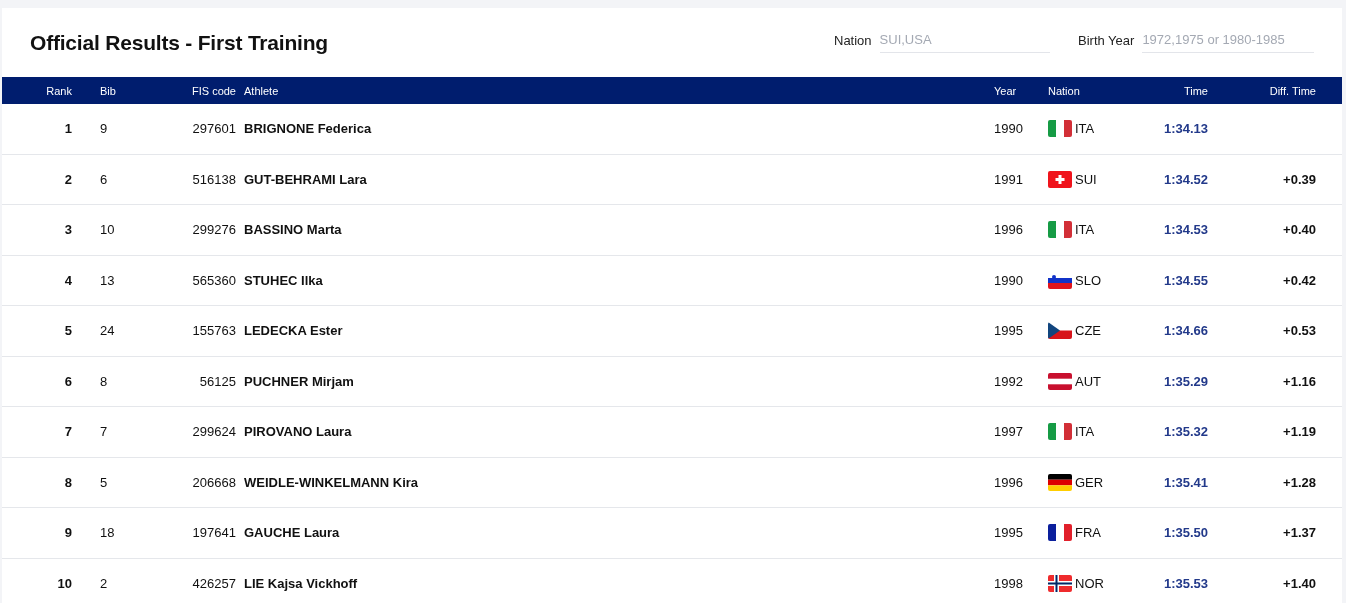 This screenshot has width=1346, height=603. Describe the element at coordinates (613, 331) in the screenshot. I see `athlete-name: LEDECKA Ester` at that location.